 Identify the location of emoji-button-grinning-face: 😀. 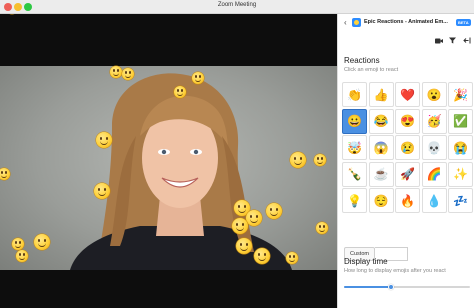
(354, 121).